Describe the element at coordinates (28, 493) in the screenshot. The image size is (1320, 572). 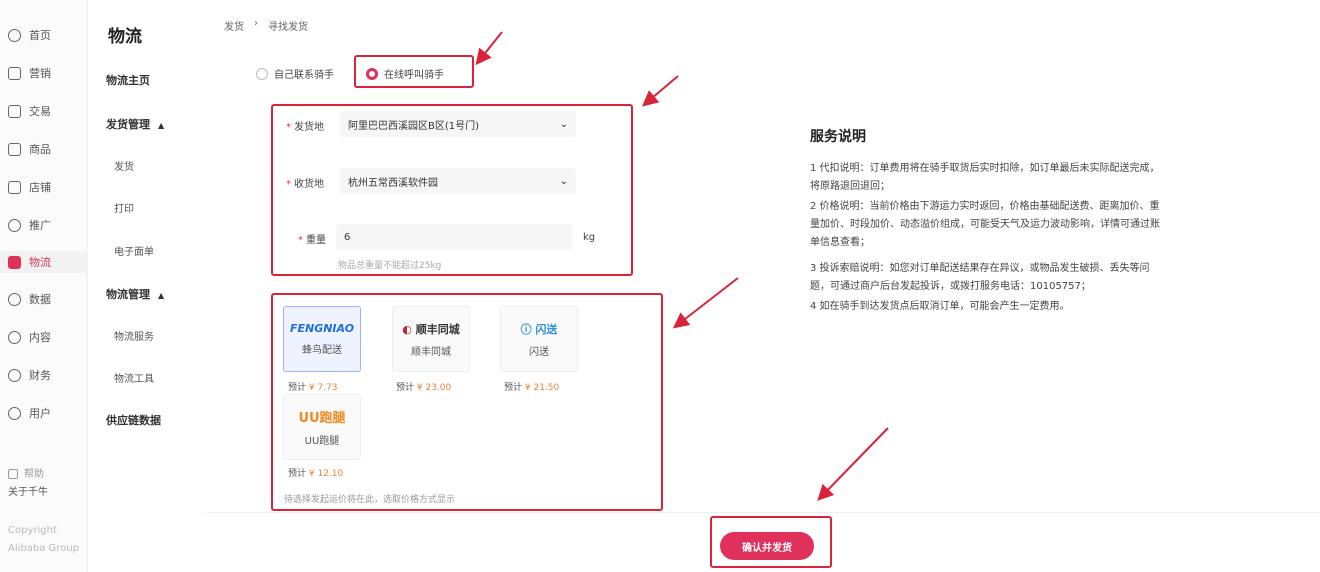
I see `about-link: 关于千牛` at that location.